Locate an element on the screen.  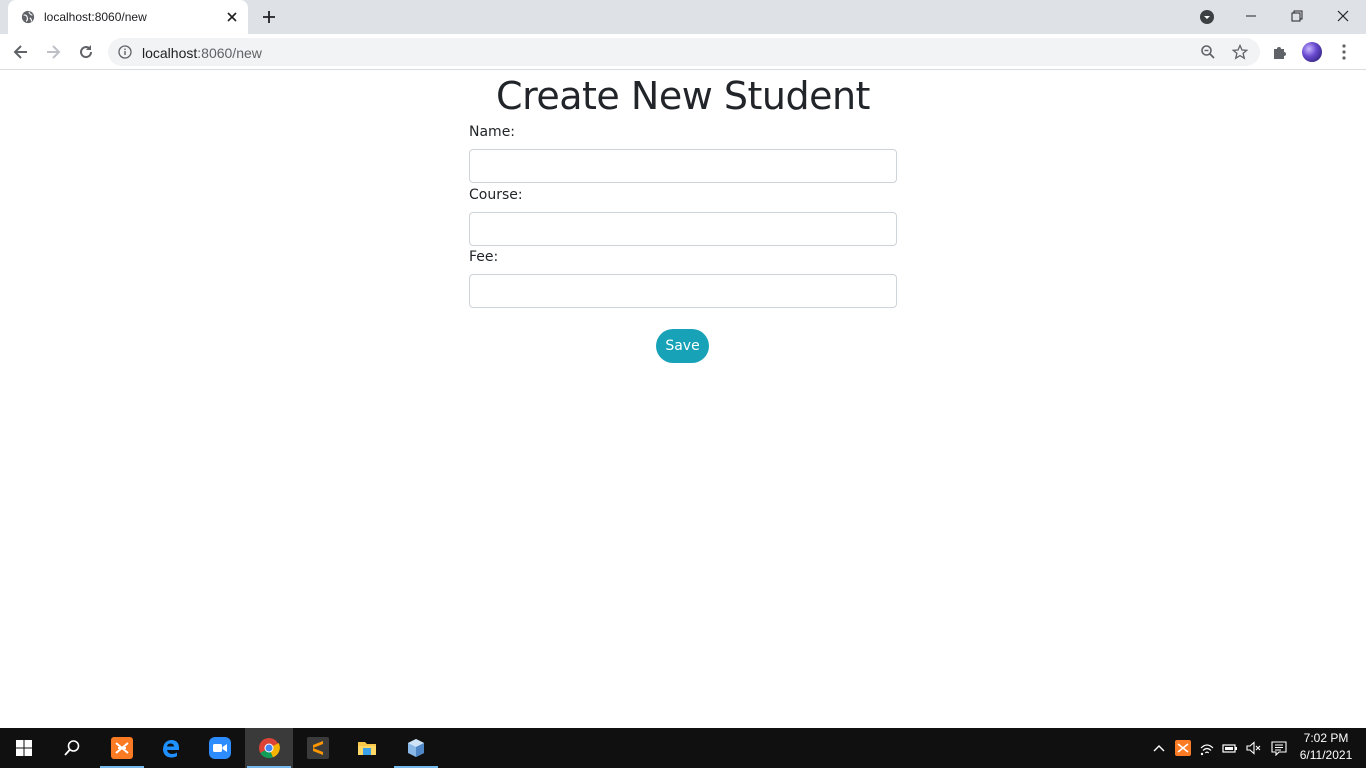
course-label: Course: is located at coordinates (496, 195).